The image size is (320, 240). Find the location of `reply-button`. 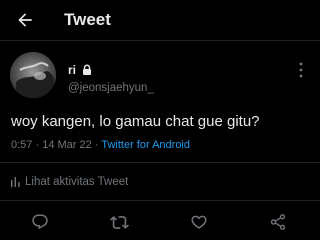

reply-button is located at coordinates (40, 222).